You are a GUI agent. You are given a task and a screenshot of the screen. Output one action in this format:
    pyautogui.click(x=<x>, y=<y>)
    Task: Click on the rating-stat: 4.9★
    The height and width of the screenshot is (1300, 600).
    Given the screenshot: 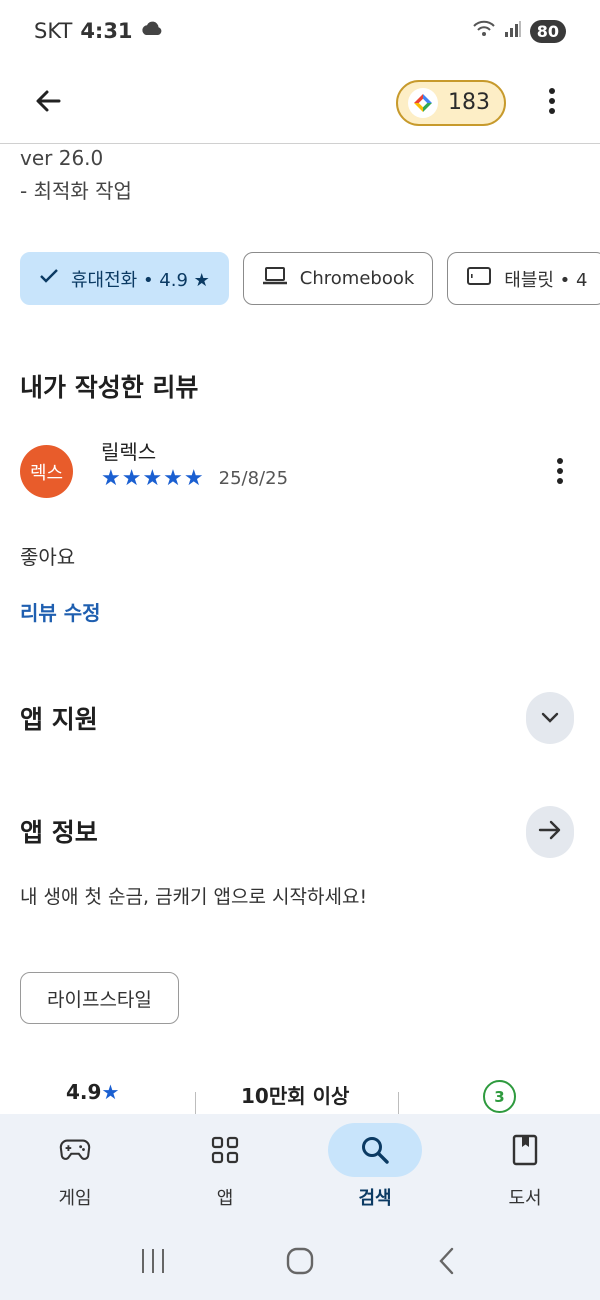 What is the action you would take?
    pyautogui.click(x=92, y=1092)
    